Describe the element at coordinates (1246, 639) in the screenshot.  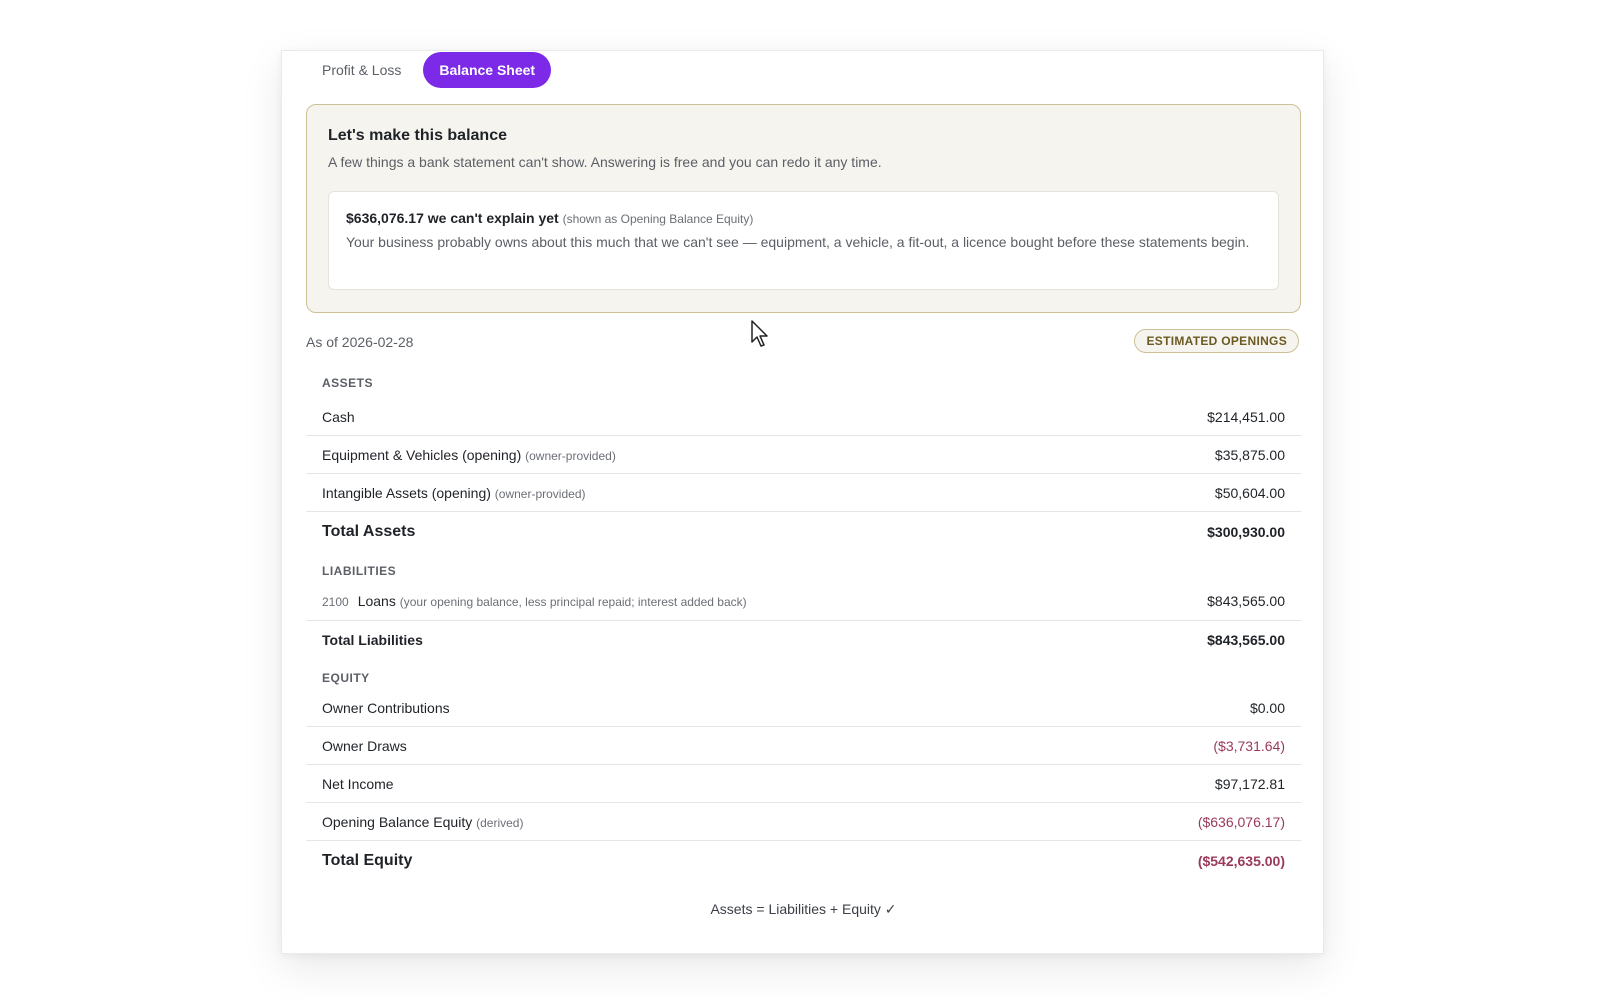
I see `total-amount: $843,565.00` at that location.